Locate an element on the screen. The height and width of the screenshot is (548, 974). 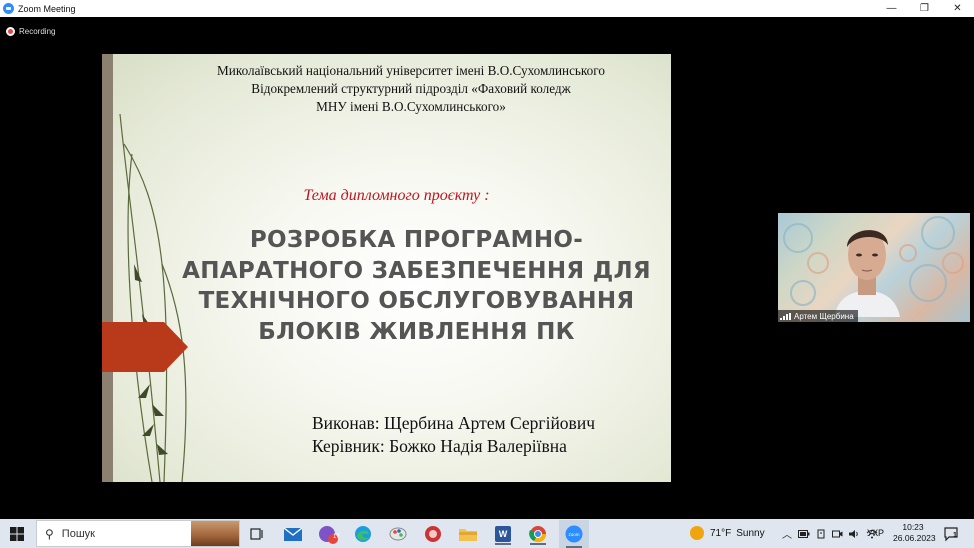
taskbar-viber: 17 is located at coordinates (328, 534).